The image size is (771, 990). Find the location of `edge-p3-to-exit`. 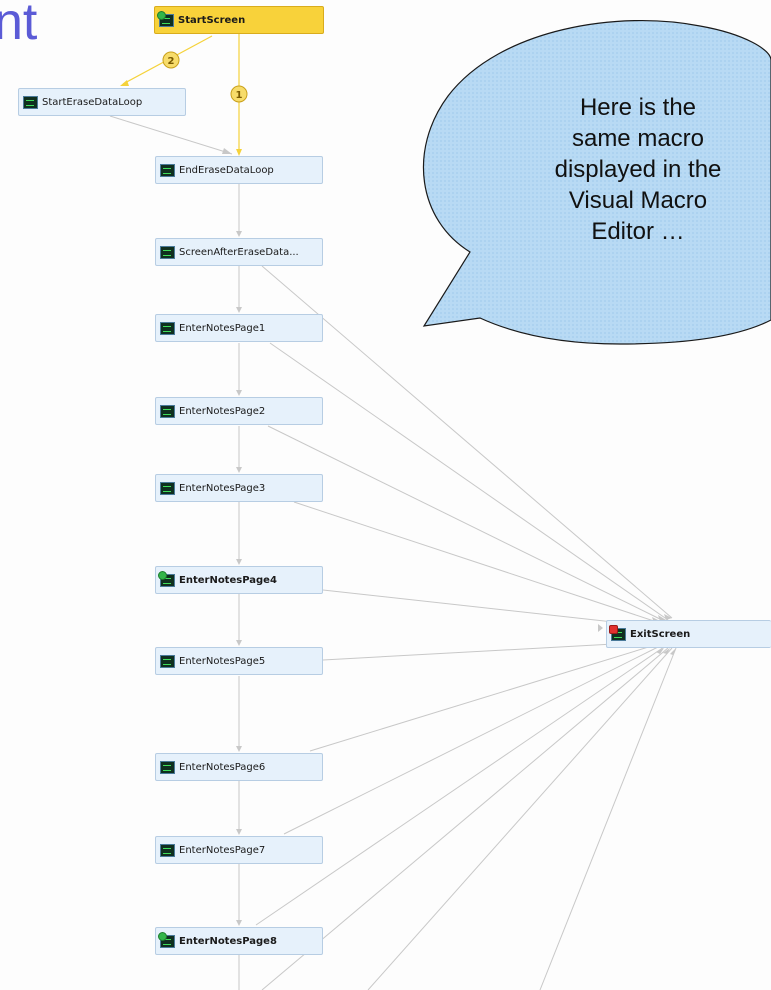

edge-p3-to-exit is located at coordinates (477, 562).